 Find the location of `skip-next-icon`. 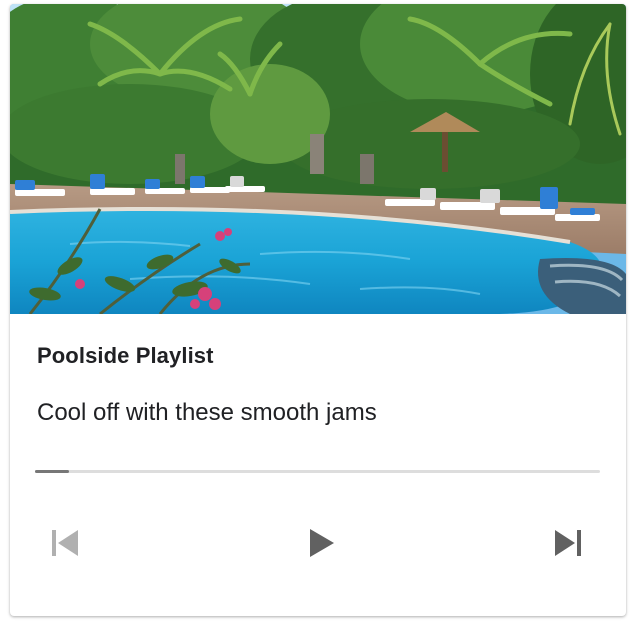

skip-next-icon is located at coordinates (568, 543).